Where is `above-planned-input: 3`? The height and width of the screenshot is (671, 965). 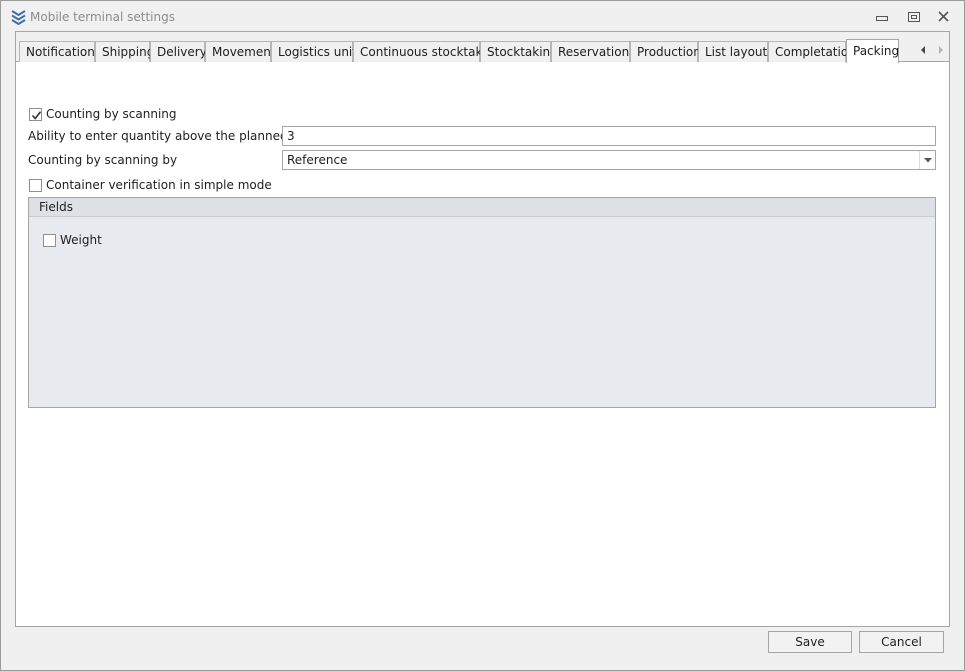 above-planned-input: 3 is located at coordinates (609, 136).